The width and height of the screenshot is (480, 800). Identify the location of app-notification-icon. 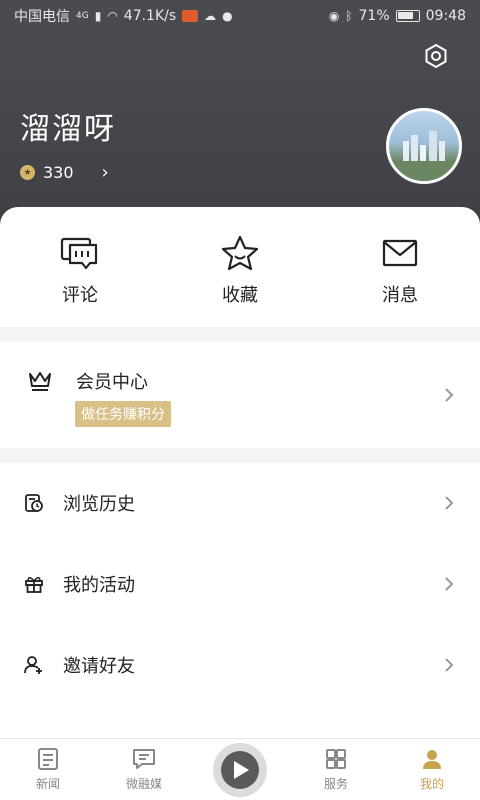
(190, 16).